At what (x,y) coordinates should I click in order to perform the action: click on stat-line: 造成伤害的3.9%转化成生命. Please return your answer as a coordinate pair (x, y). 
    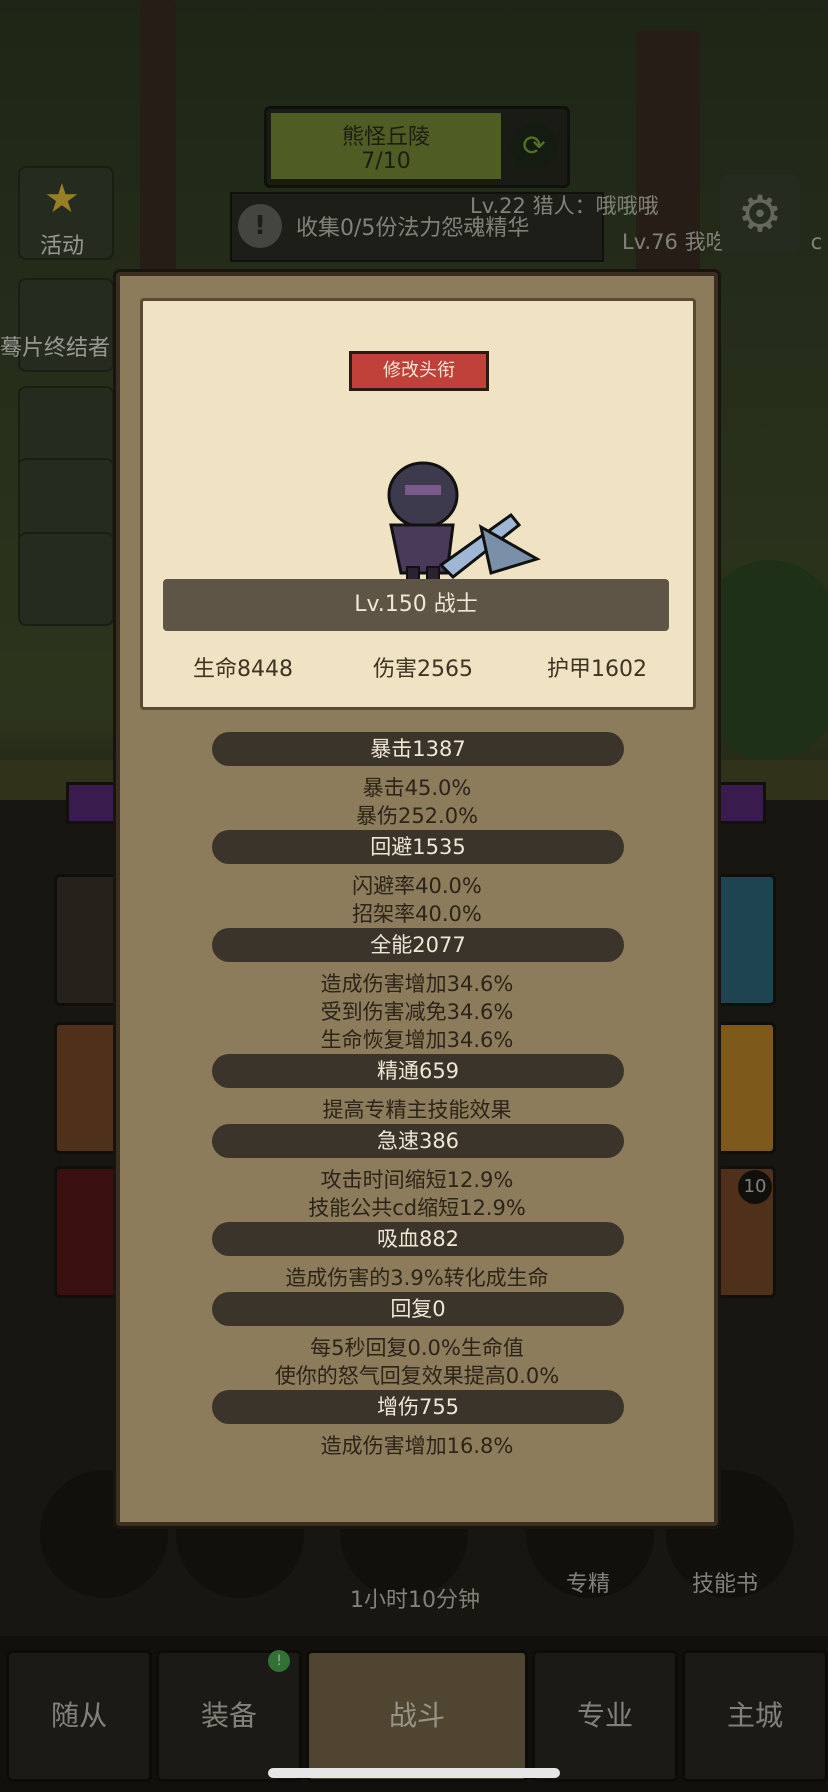
    Looking at the image, I should click on (417, 1278).